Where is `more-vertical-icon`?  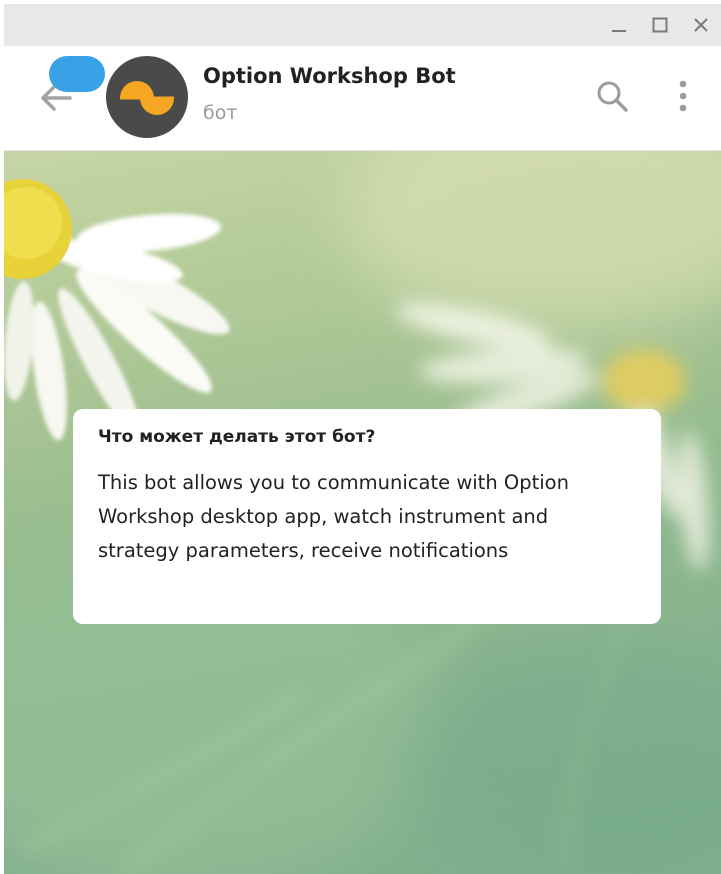 more-vertical-icon is located at coordinates (683, 96).